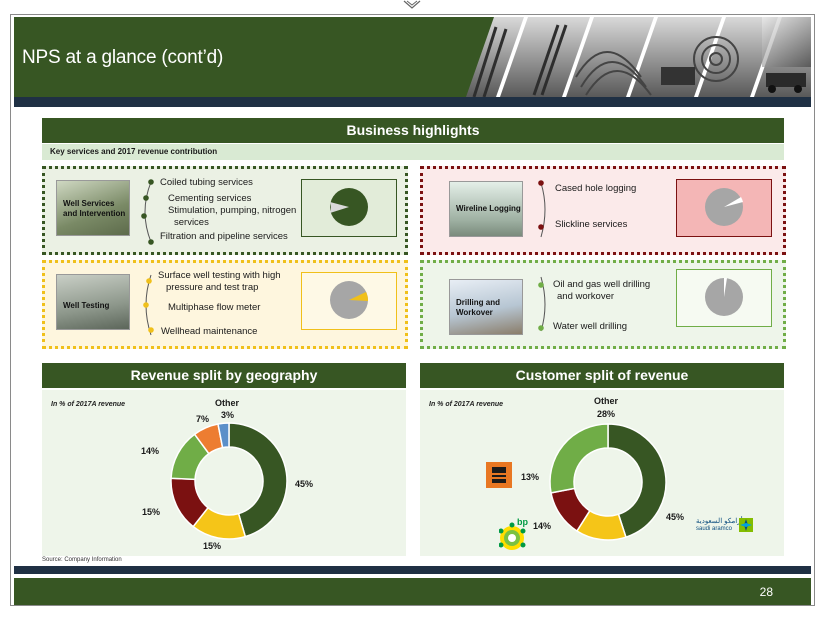 This screenshot has height=619, width=825. I want to click on company-logo-icon, so click(412, 4).